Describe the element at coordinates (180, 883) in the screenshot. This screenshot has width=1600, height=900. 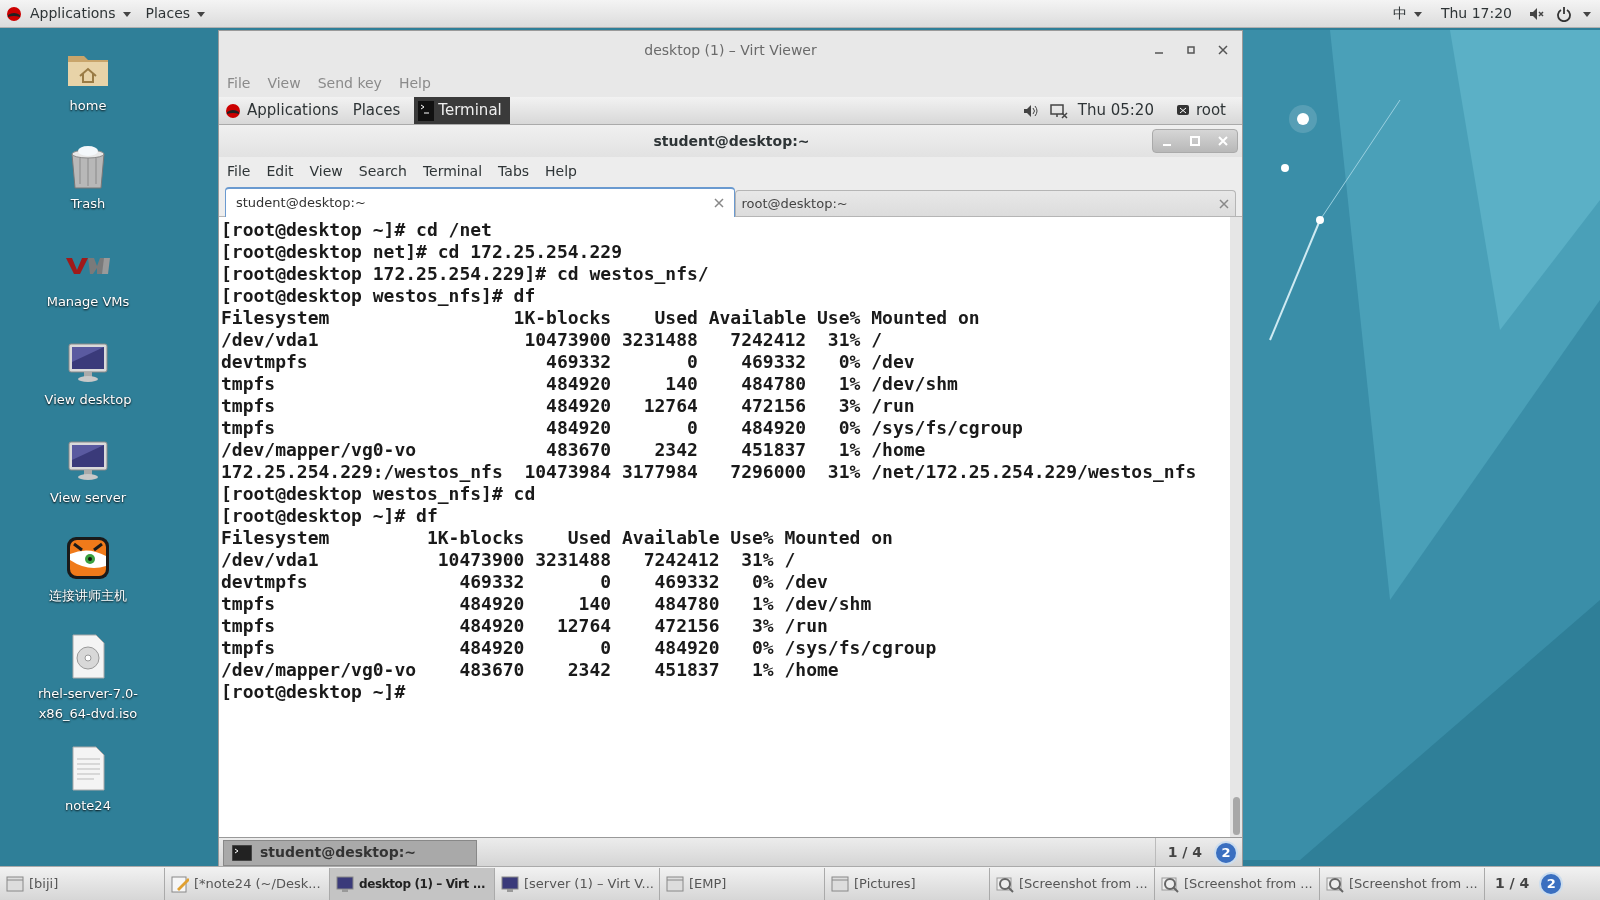
I see `notepad-icon` at that location.